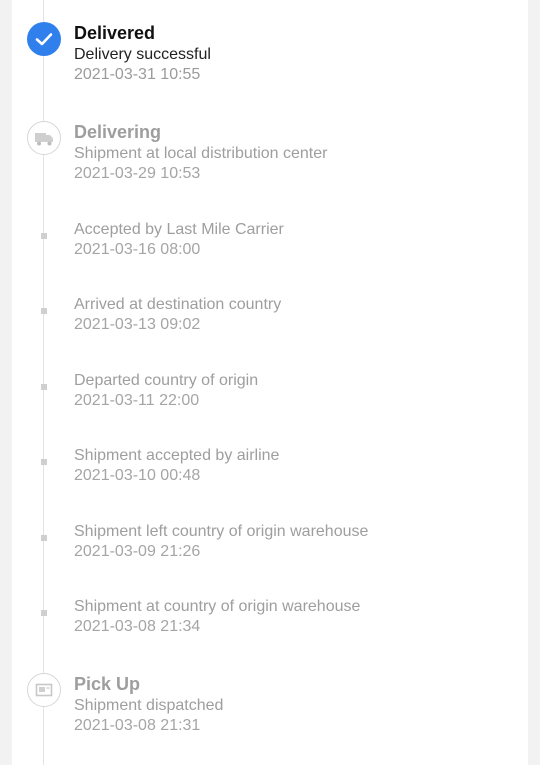  I want to click on event-time: 2021-03-08 21:34, so click(137, 626).